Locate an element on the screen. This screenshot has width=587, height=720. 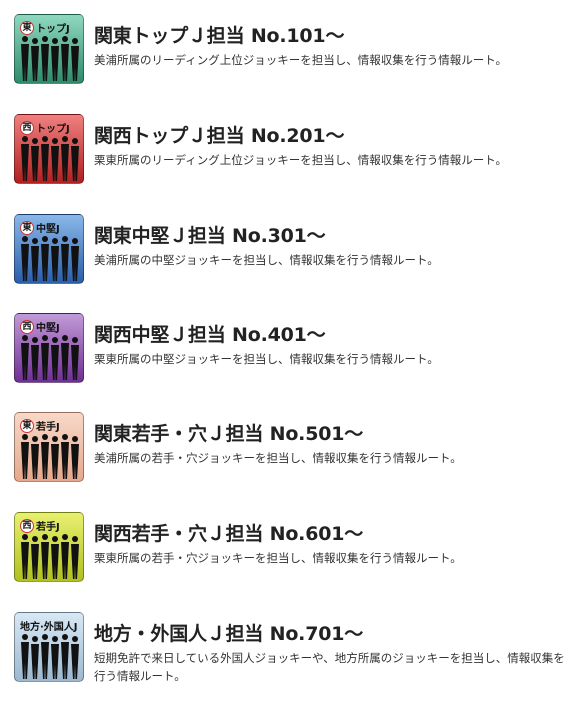
route-description: 美浦所属のリーディング上位ジョッキーを担当し、情報収集を行う情報ルート。 is located at coordinates (300, 60).